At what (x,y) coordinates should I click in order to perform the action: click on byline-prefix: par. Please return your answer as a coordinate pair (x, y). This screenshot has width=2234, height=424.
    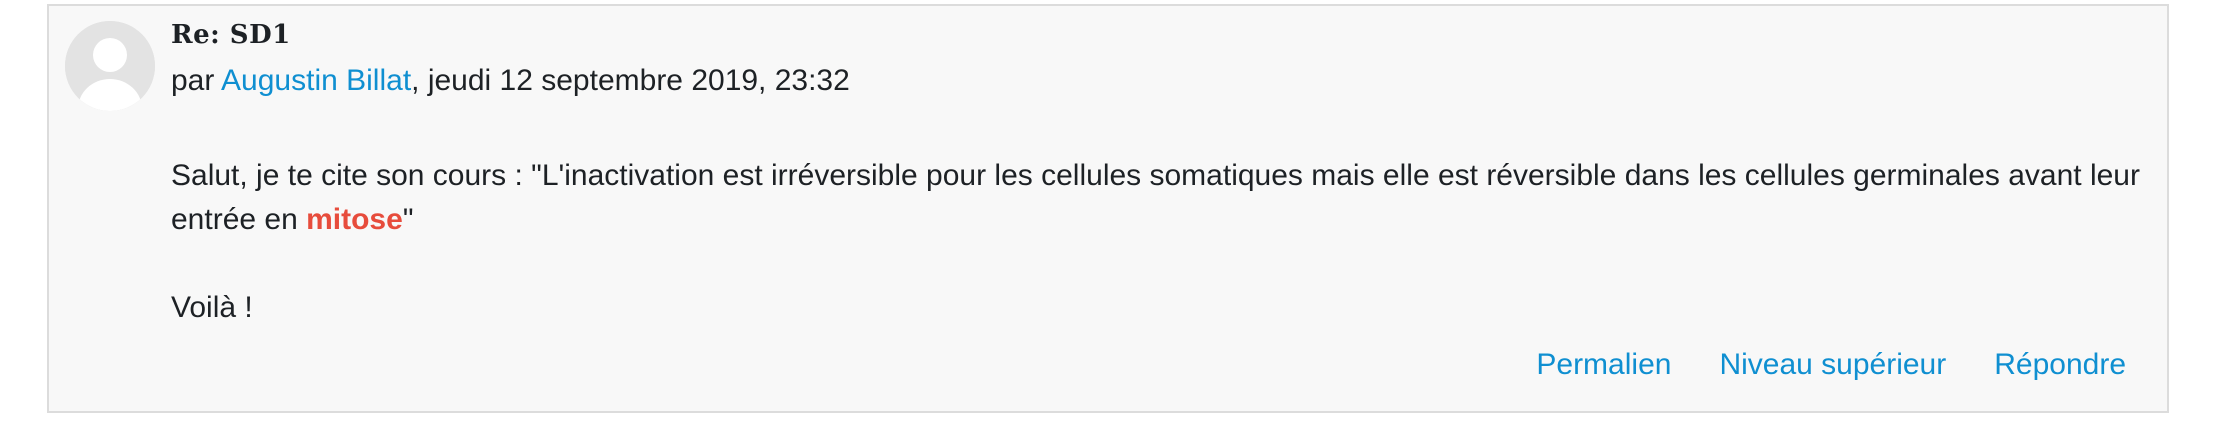
    Looking at the image, I should click on (196, 80).